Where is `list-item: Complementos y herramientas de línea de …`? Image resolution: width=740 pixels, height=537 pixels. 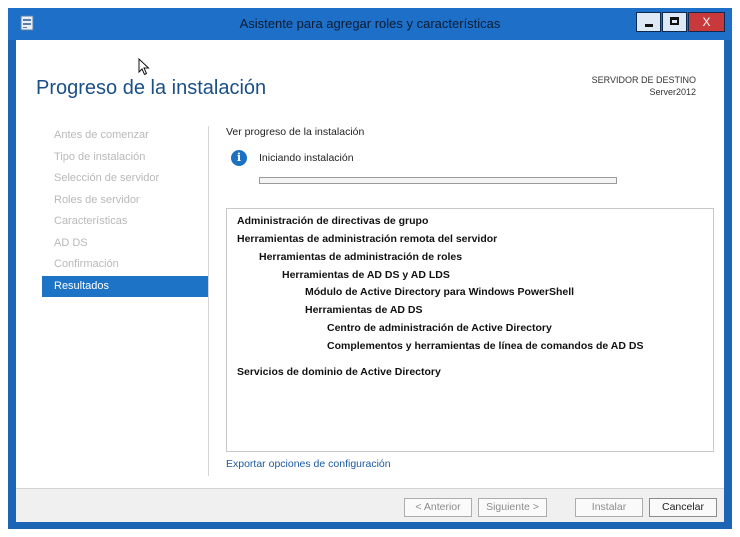 list-item: Complementos y herramientas de línea de … is located at coordinates (485, 346).